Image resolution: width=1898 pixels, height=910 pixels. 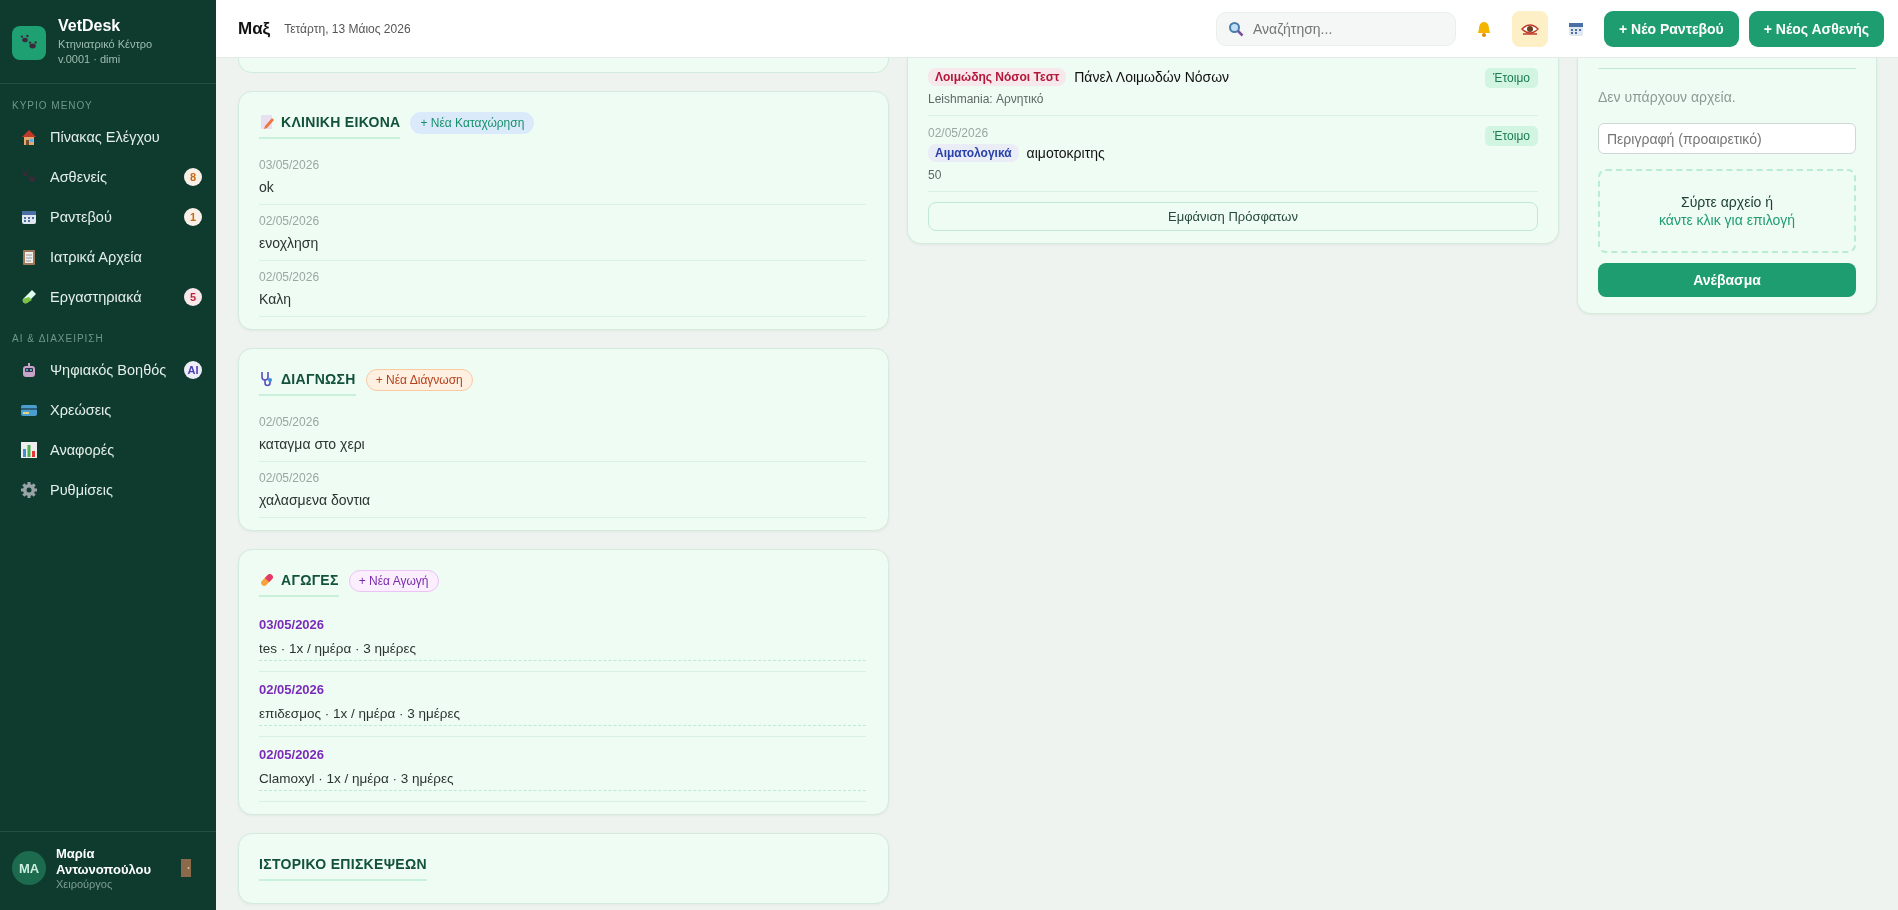 What do you see at coordinates (85, 884) in the screenshot?
I see `user-role: Χειρούργος` at bounding box center [85, 884].